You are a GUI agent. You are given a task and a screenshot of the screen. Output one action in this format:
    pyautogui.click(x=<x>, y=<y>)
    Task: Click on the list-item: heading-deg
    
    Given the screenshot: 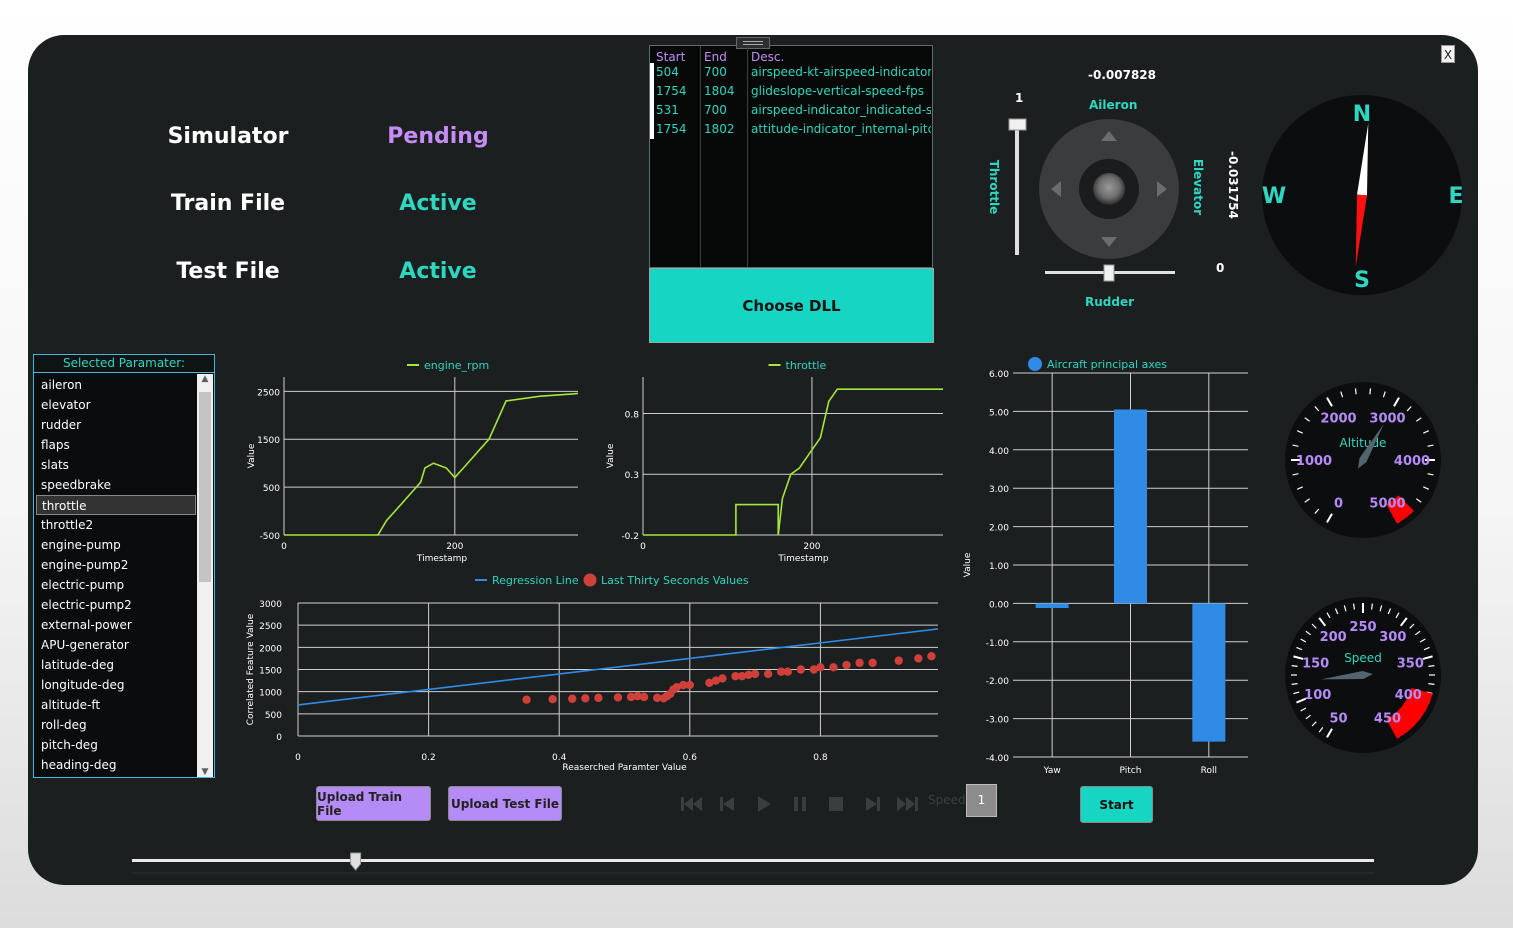 What is the action you would take?
    pyautogui.click(x=116, y=765)
    